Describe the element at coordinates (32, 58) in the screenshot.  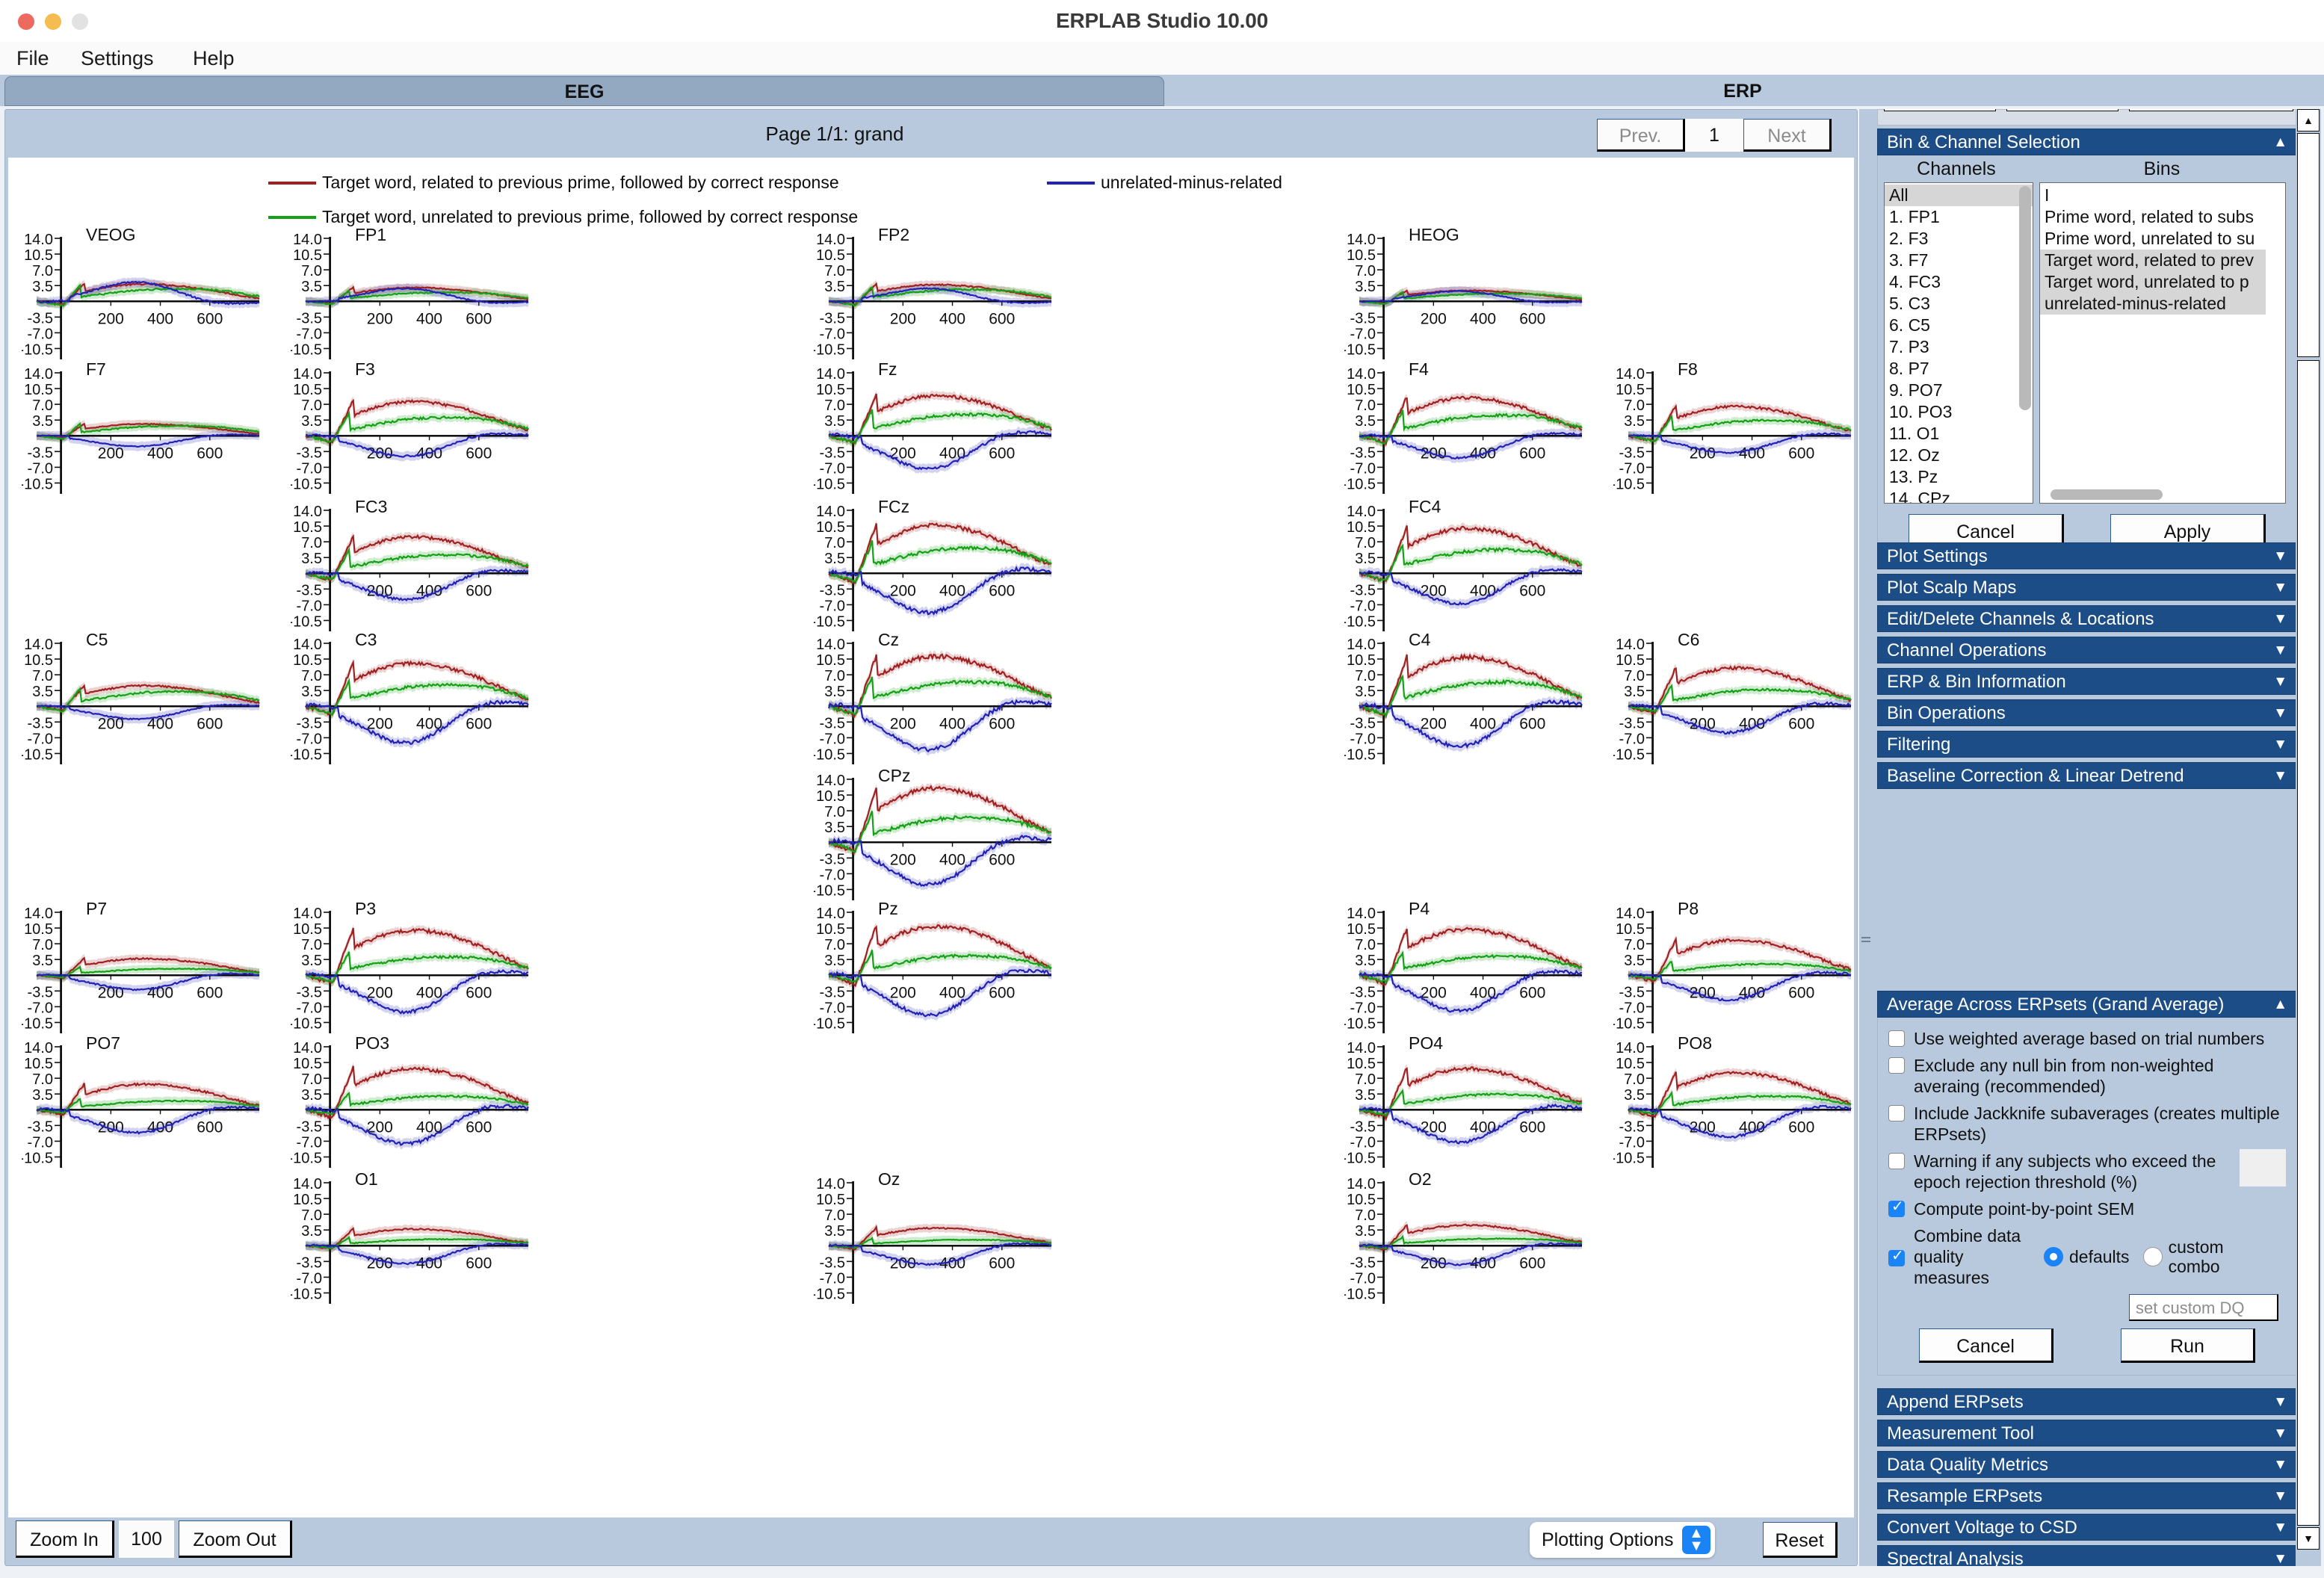
I see `menu-item-file: File` at that location.